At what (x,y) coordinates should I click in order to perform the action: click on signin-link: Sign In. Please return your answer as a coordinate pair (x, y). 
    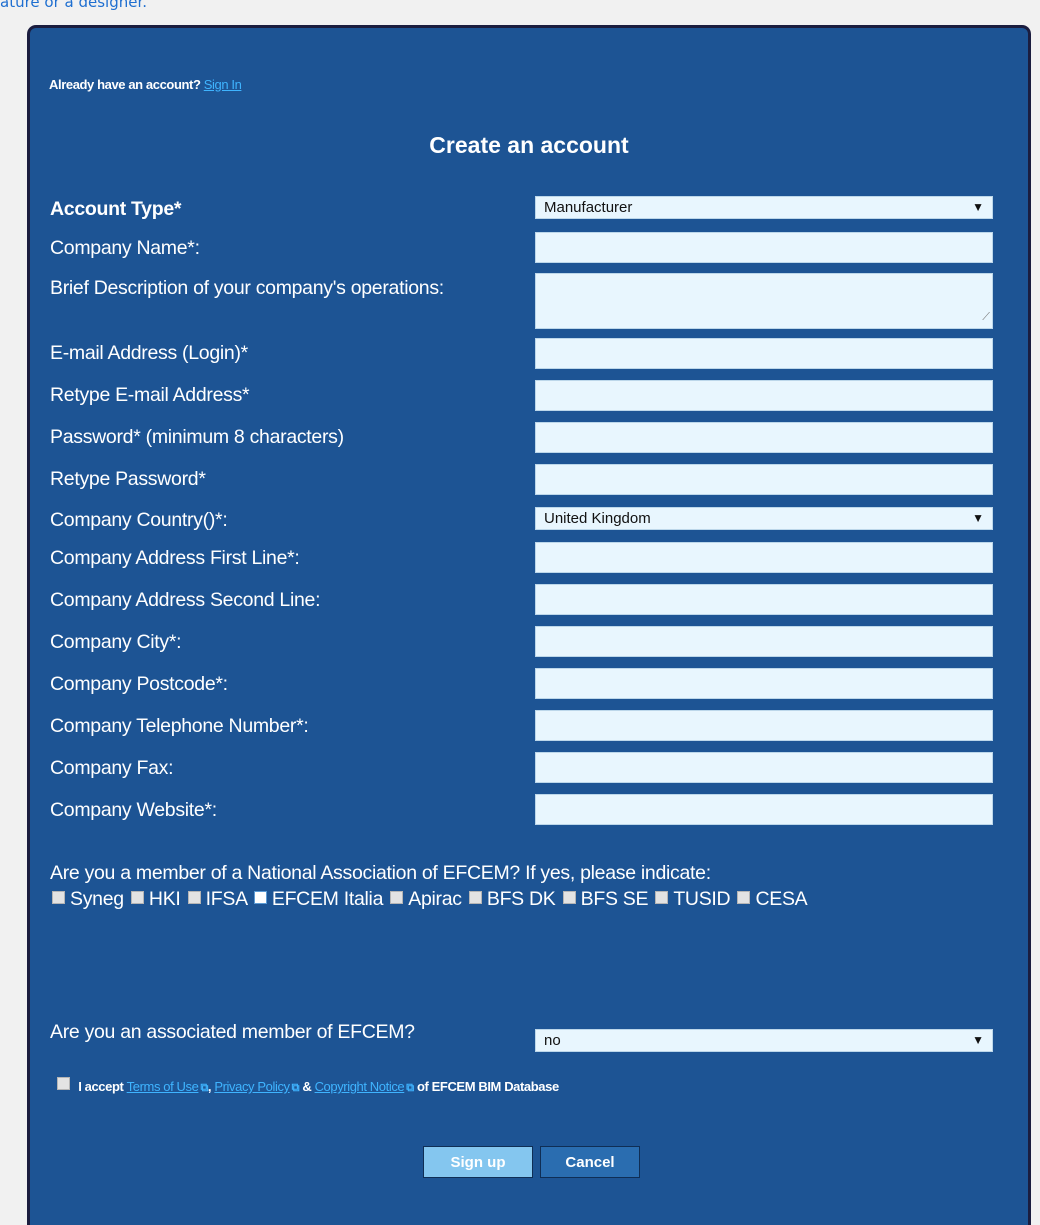
    Looking at the image, I should click on (223, 84).